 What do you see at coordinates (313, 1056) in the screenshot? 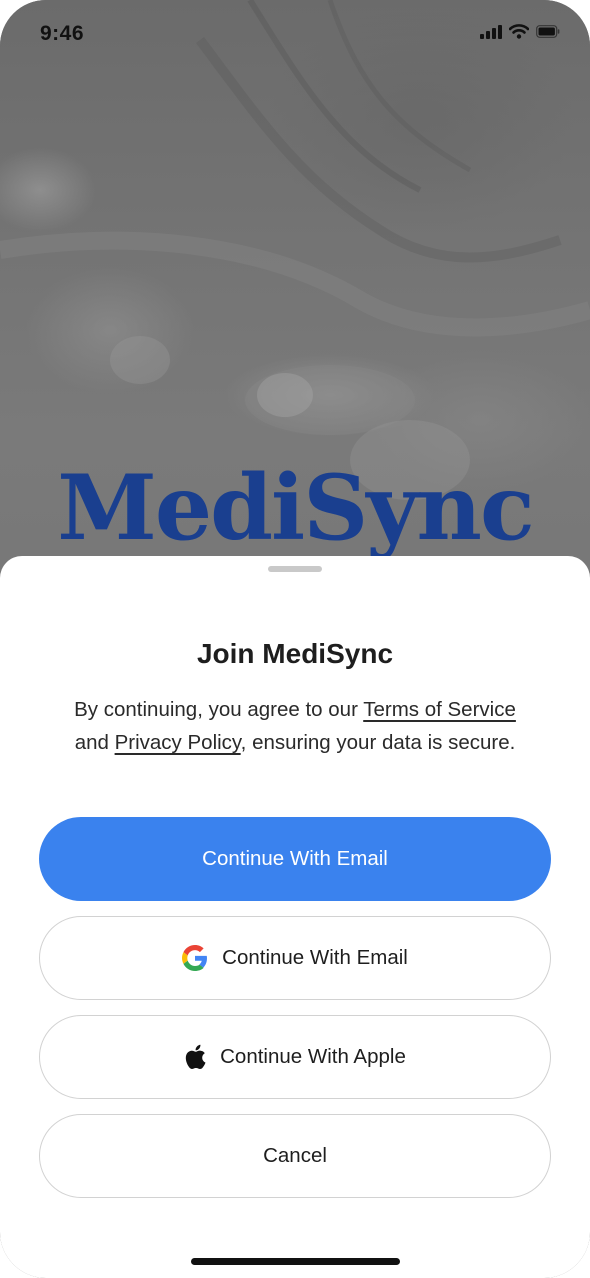
I see `continue-with-apple-label: Continue With Apple` at bounding box center [313, 1056].